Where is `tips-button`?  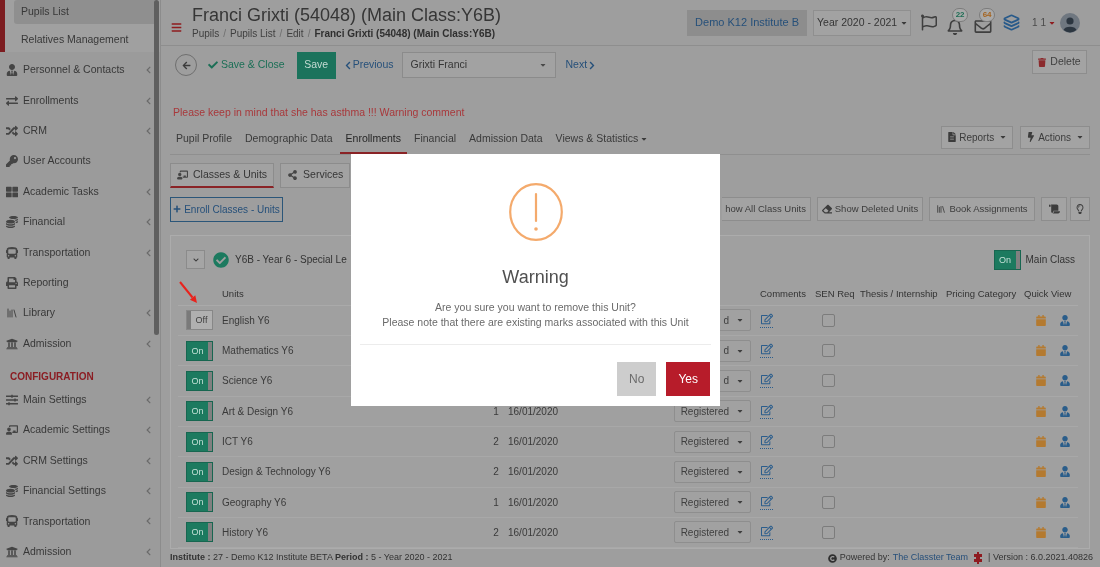 tips-button is located at coordinates (1080, 209).